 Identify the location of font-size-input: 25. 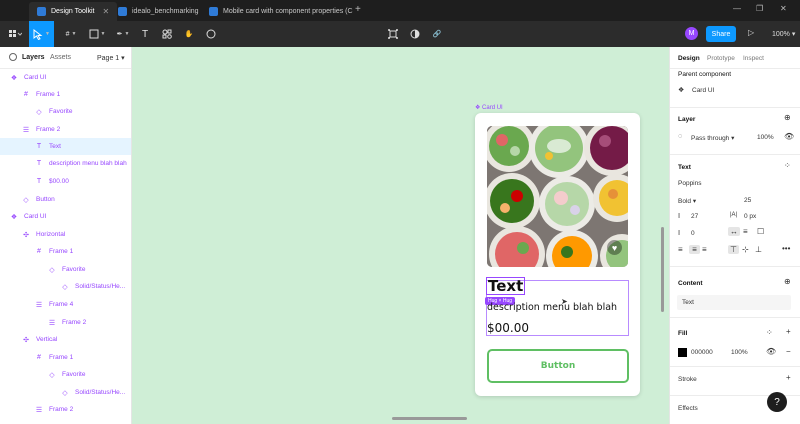
(747, 200).